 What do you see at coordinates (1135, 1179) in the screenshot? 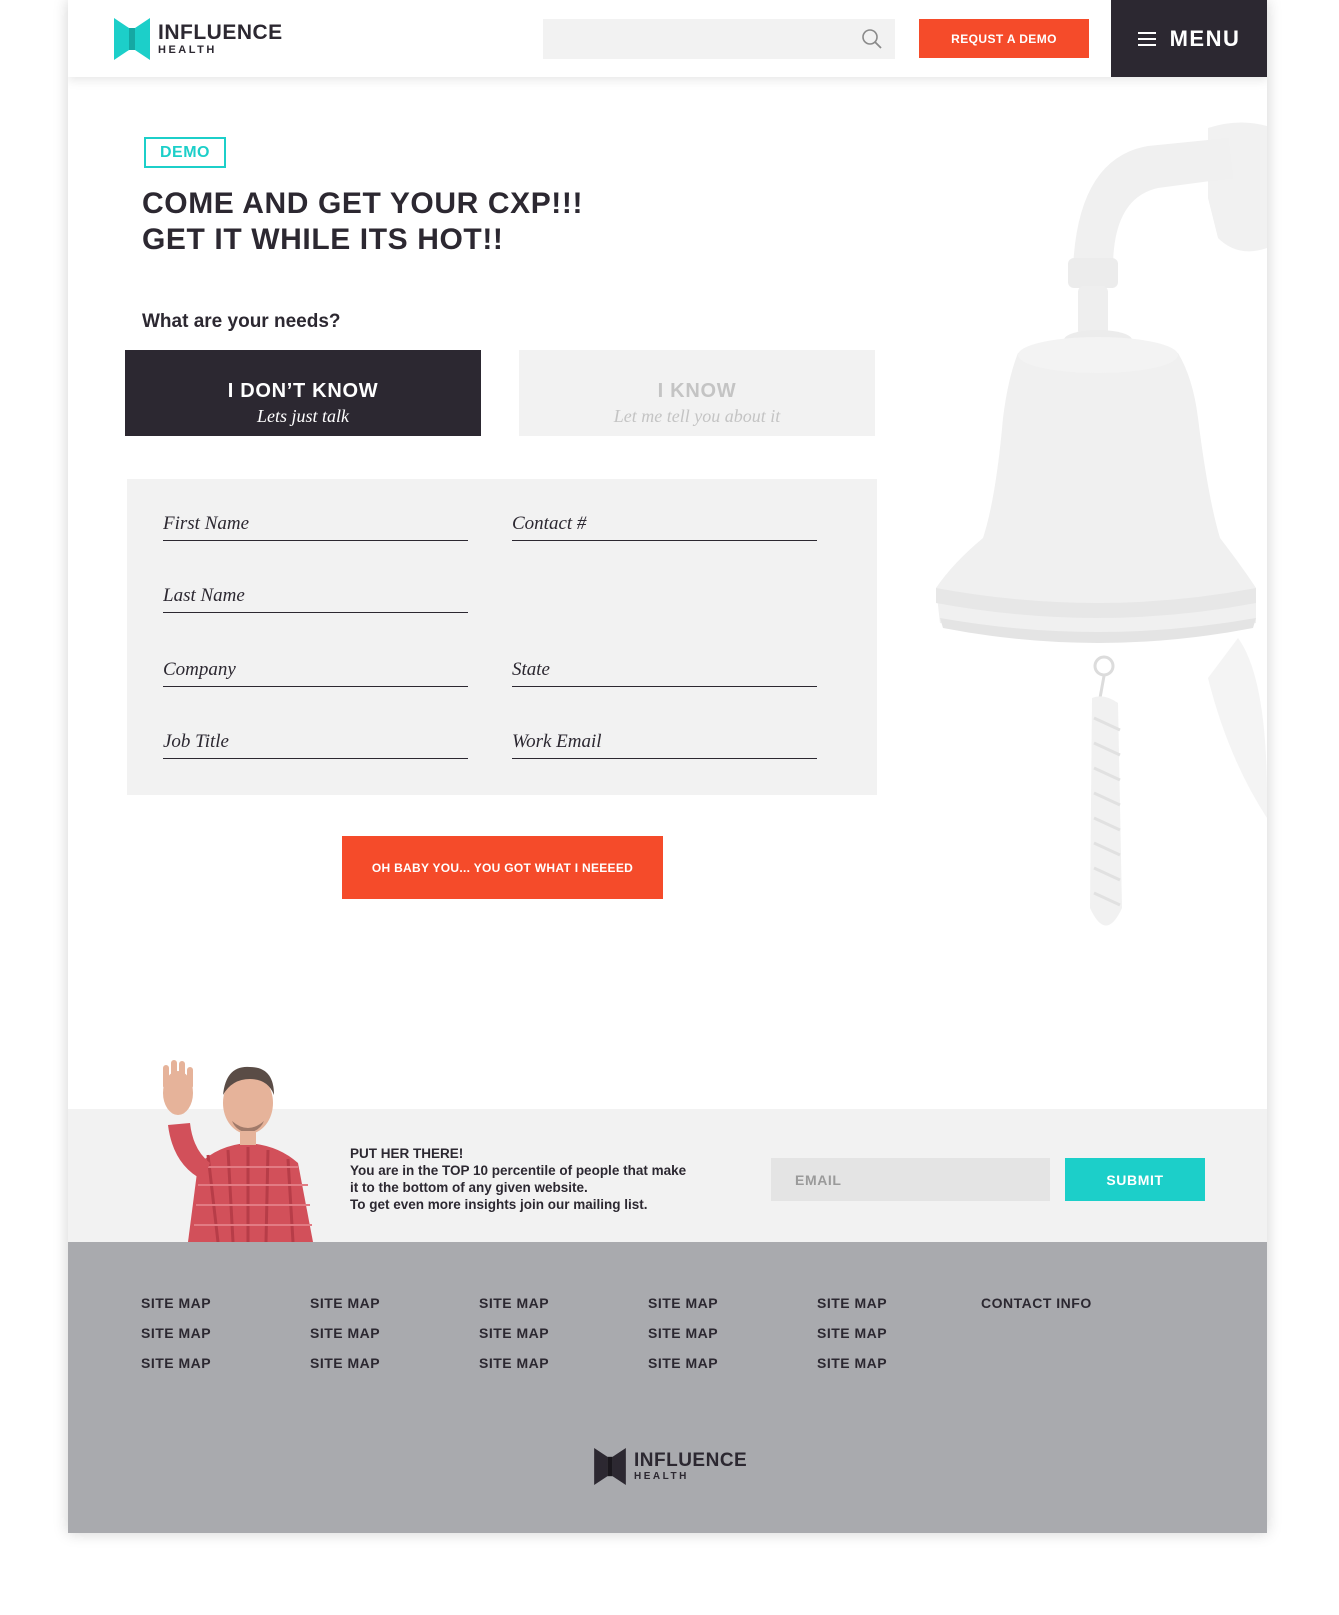
I see `newsletter-submit-button: SUBMIT` at bounding box center [1135, 1179].